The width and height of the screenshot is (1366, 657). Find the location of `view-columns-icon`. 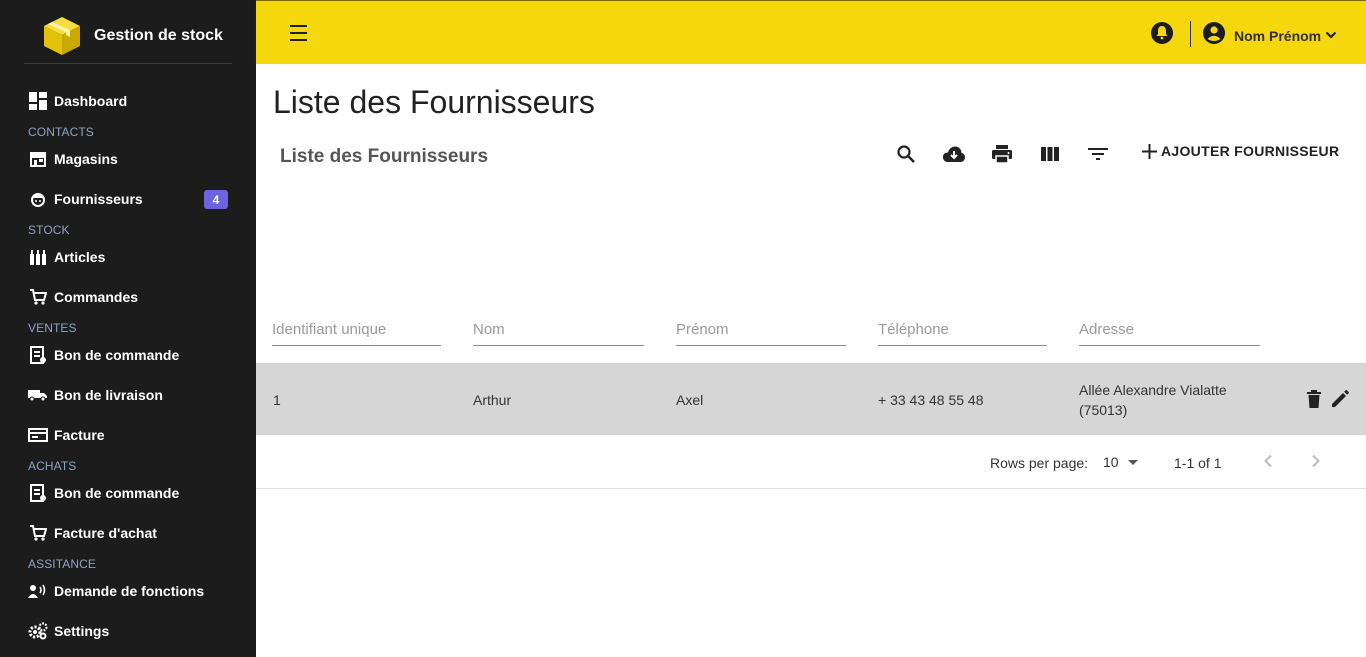

view-columns-icon is located at coordinates (1050, 154).